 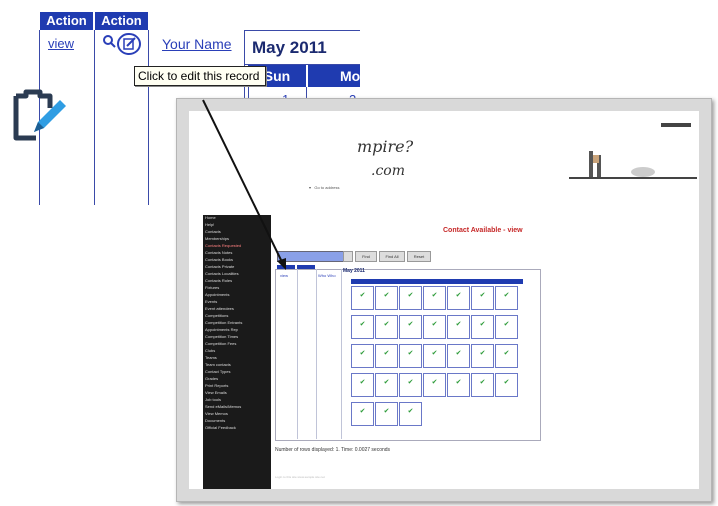 What do you see at coordinates (238, 281) in the screenshot?
I see `sidebar-item: Contacts Roles` at bounding box center [238, 281].